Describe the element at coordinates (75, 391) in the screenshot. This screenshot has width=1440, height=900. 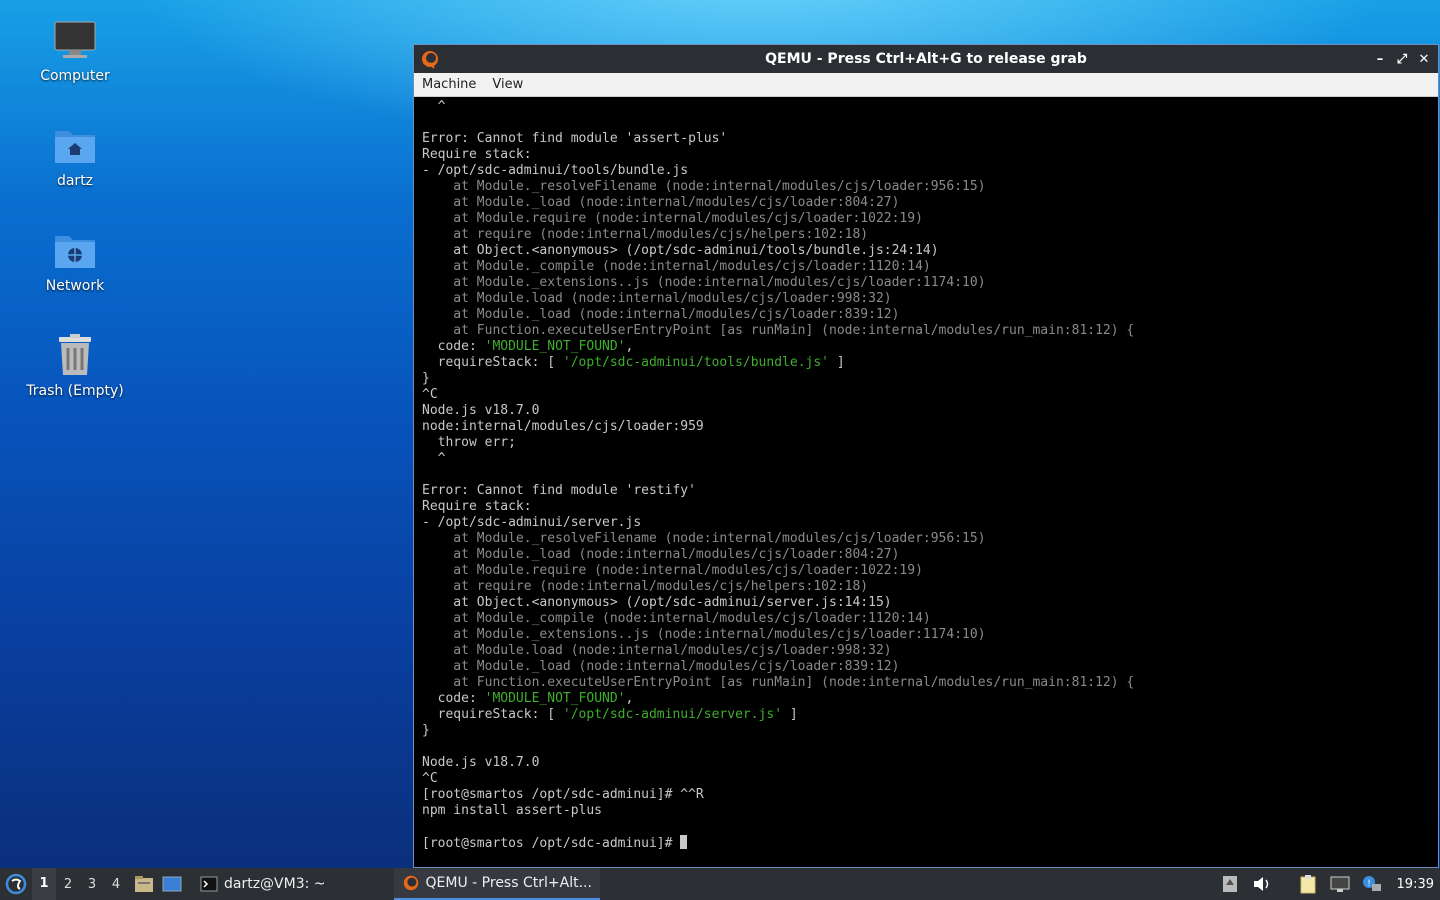
I see `desktop-icon-label: Trash (Empty)` at that location.